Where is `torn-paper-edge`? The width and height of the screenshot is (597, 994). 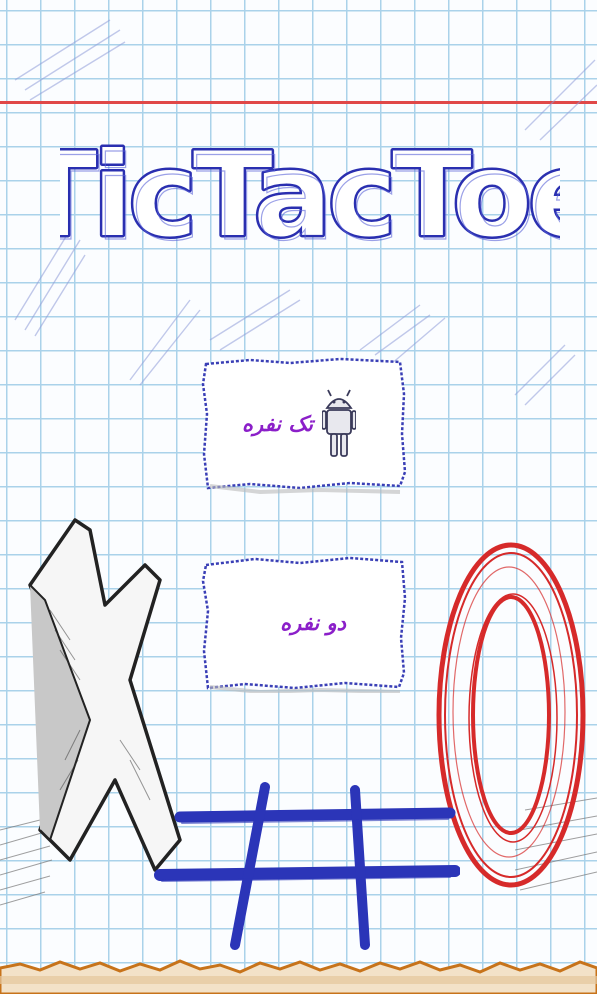 torn-paper-edge is located at coordinates (298, 976).